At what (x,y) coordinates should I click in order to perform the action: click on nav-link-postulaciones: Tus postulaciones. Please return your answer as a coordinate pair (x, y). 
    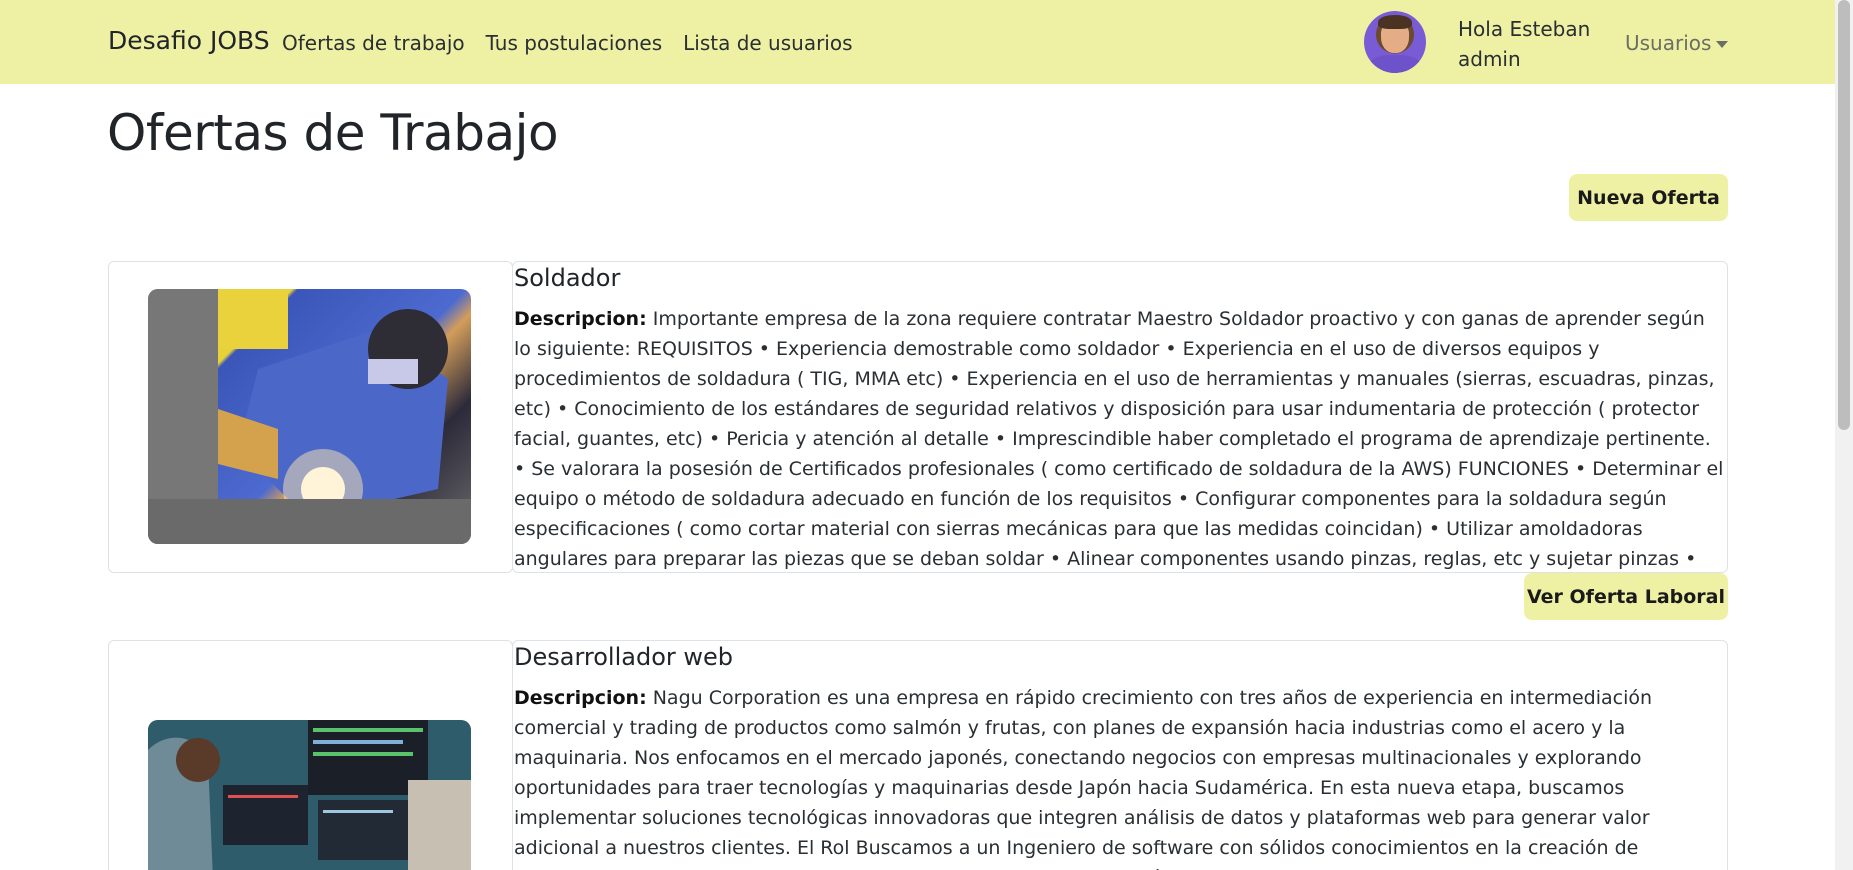
    Looking at the image, I should click on (574, 43).